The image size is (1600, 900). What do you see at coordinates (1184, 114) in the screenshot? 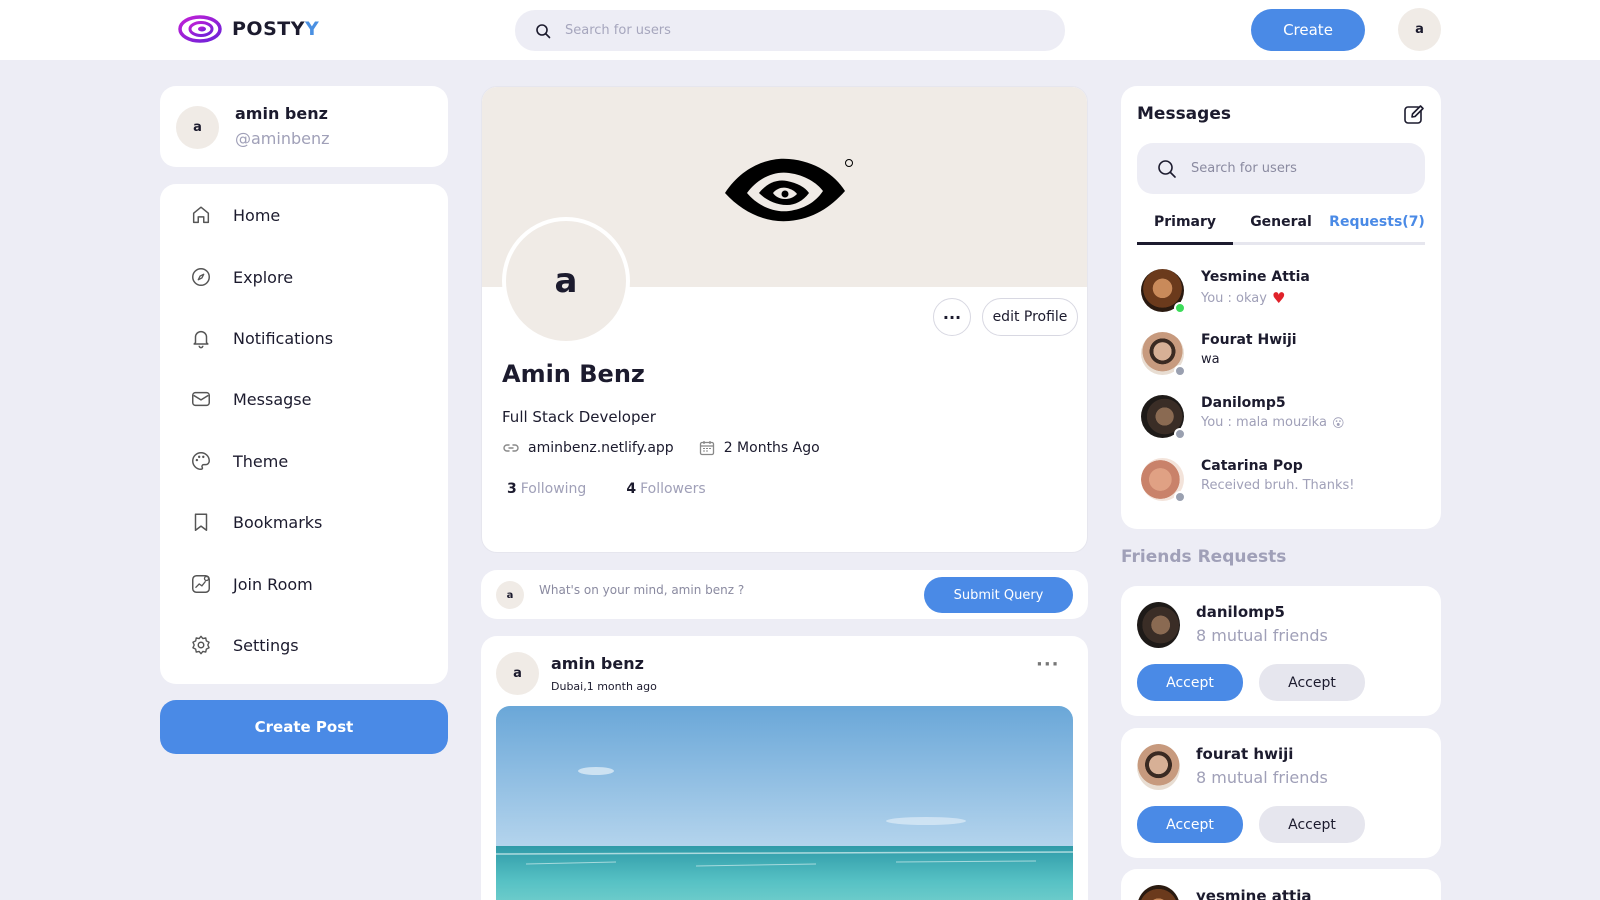
I see `messages-title: Messages` at bounding box center [1184, 114].